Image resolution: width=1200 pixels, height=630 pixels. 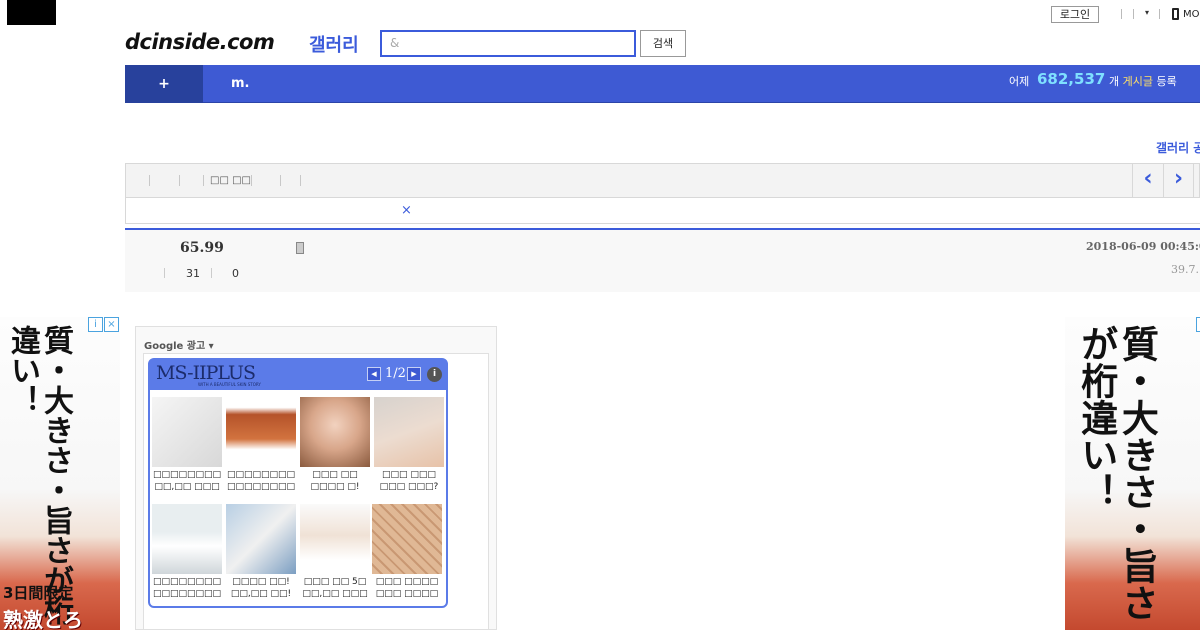 I want to click on ad-tile-caption: □□□□ □□! □□,□□ □□!, so click(x=261, y=588).